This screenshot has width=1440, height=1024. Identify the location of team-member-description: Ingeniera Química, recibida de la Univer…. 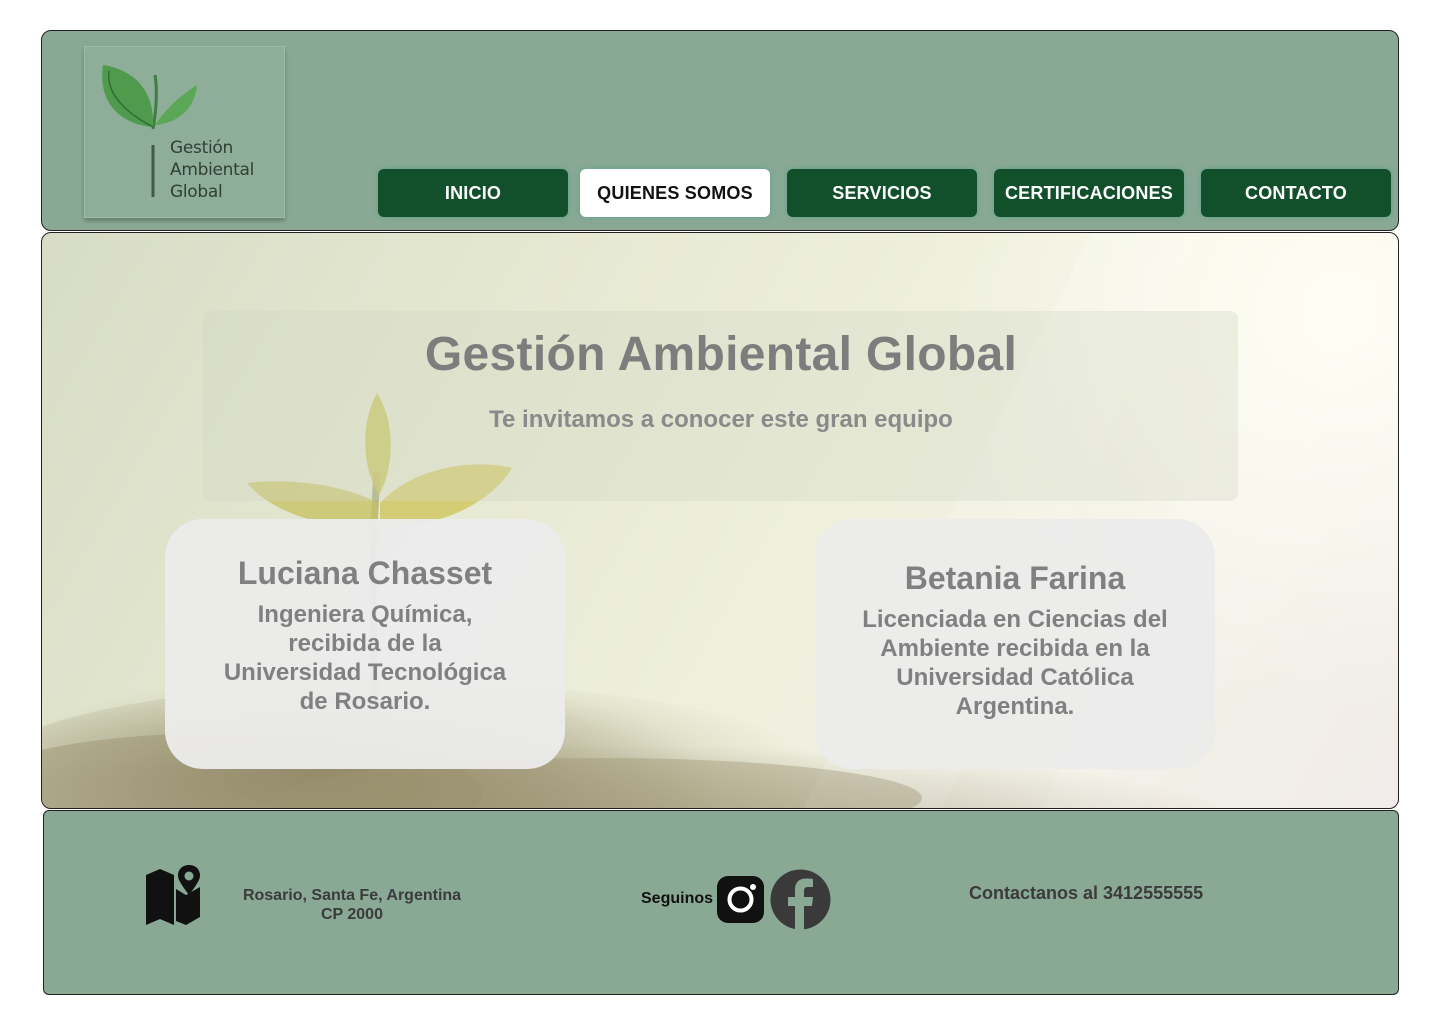
(365, 658).